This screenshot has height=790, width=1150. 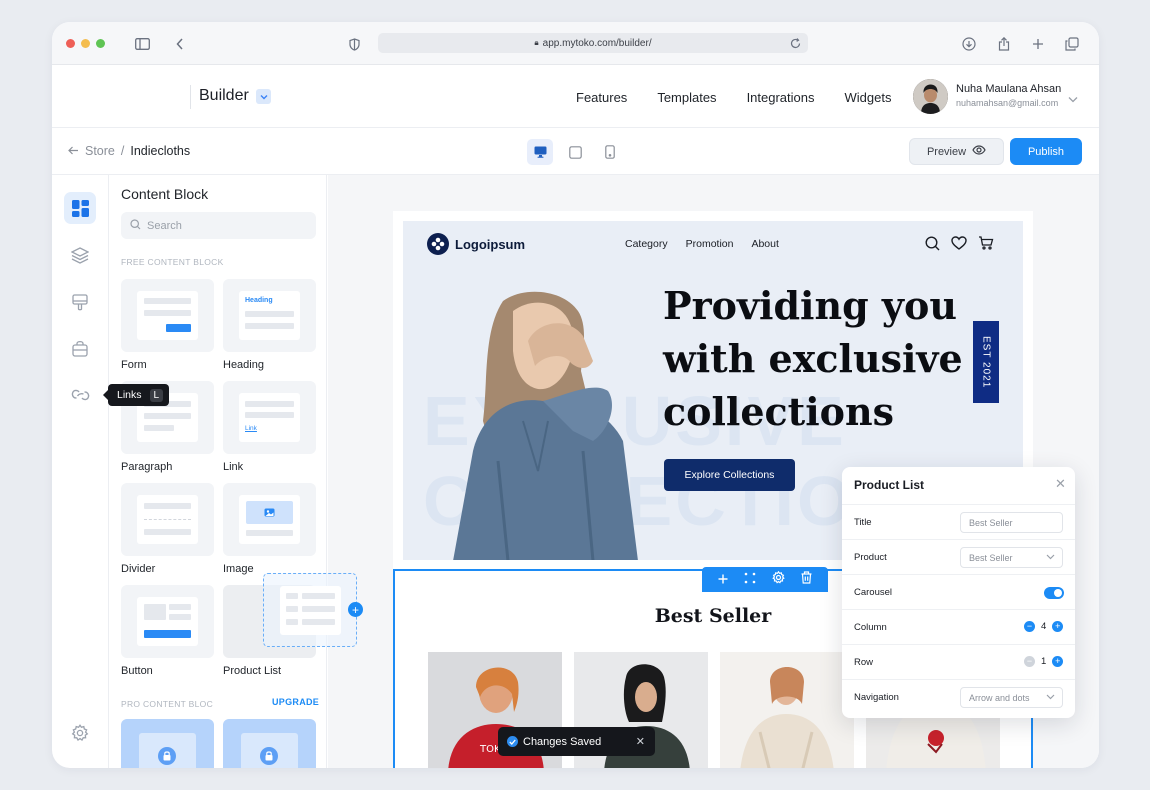 I want to click on shield-icon, so click(x=354, y=44).